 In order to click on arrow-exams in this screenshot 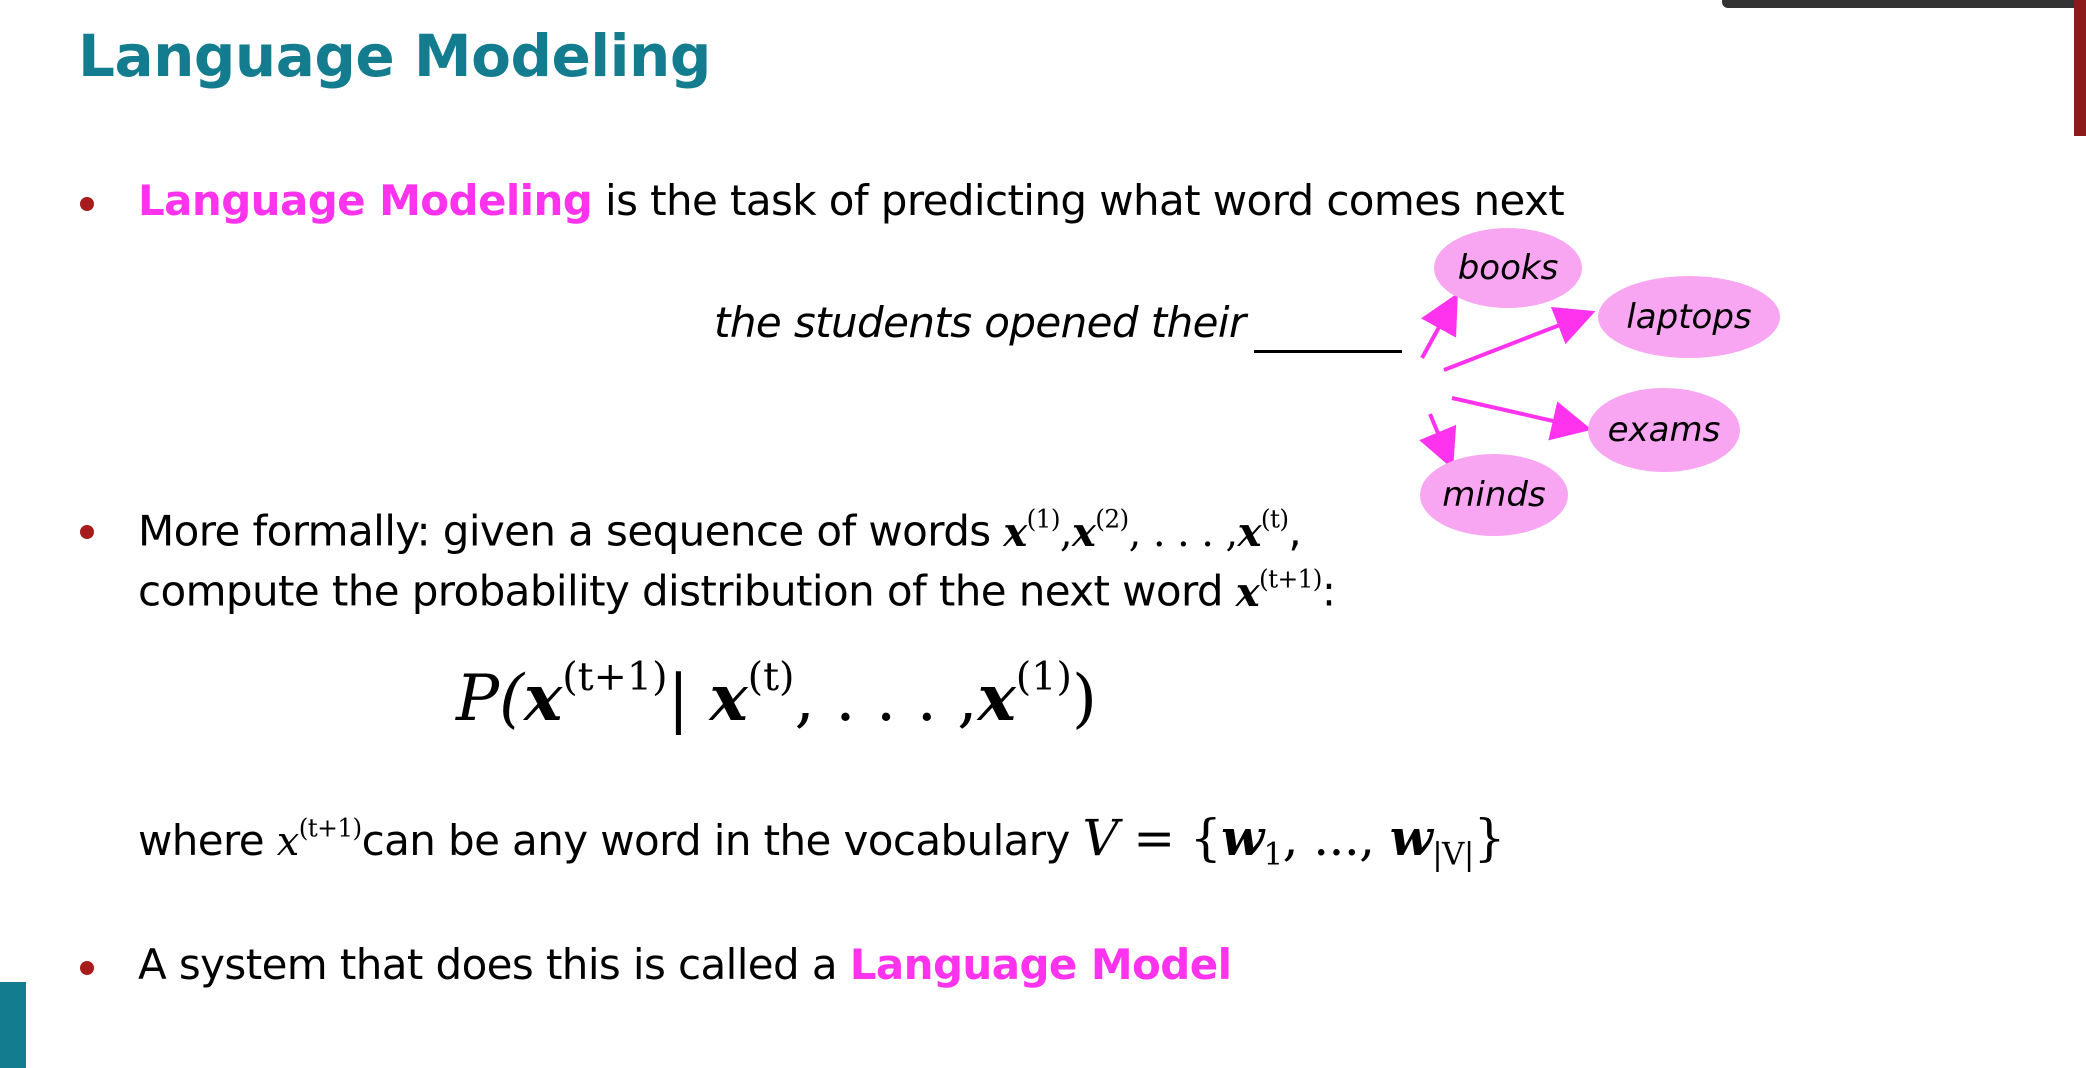, I will do `click(1521, 418)`.